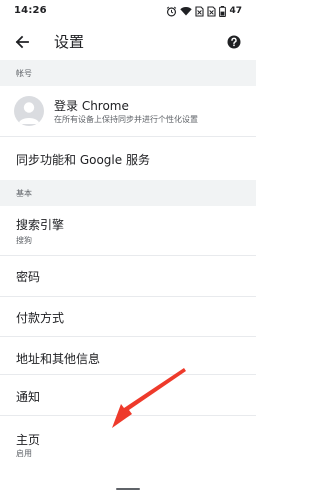 This screenshot has height=500, width=320. Describe the element at coordinates (28, 440) in the screenshot. I see `homepage-title: 主页` at that location.